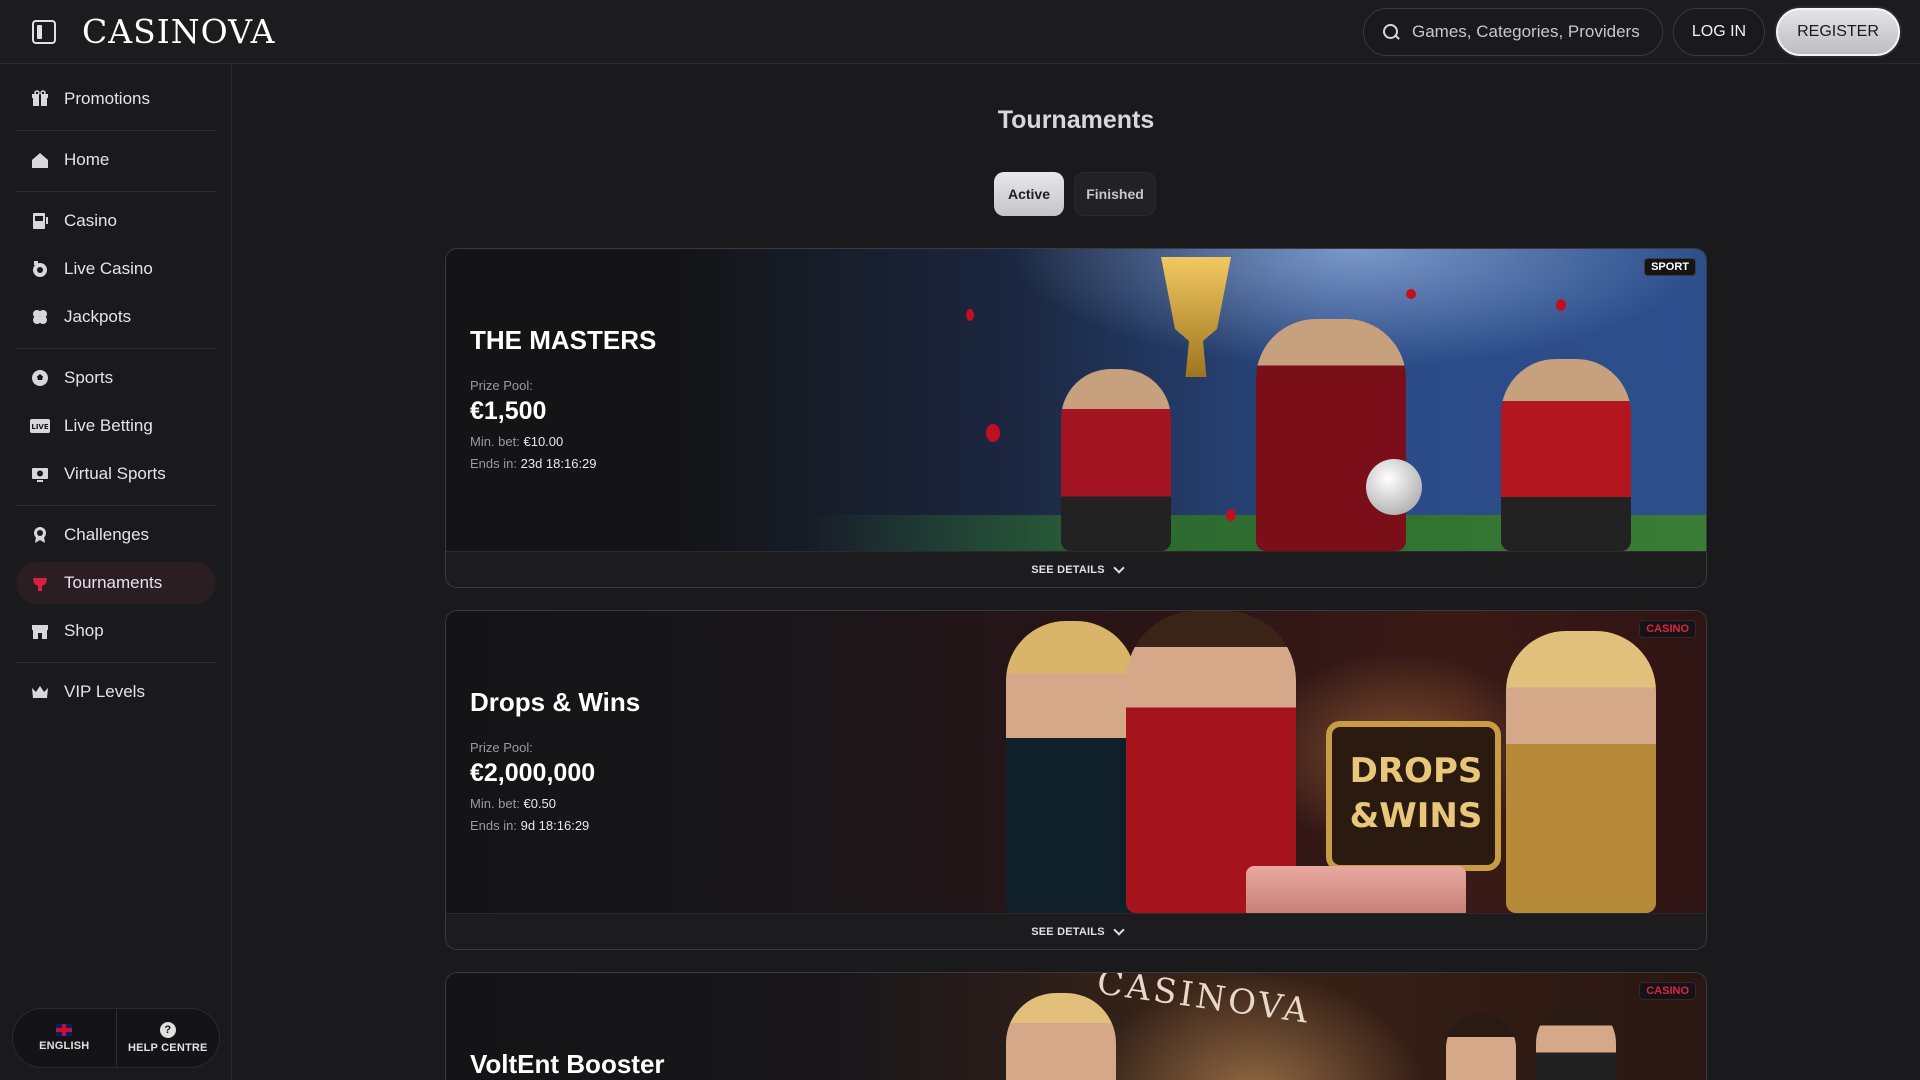  What do you see at coordinates (1670, 267) in the screenshot?
I see `category-badge: SPORT` at bounding box center [1670, 267].